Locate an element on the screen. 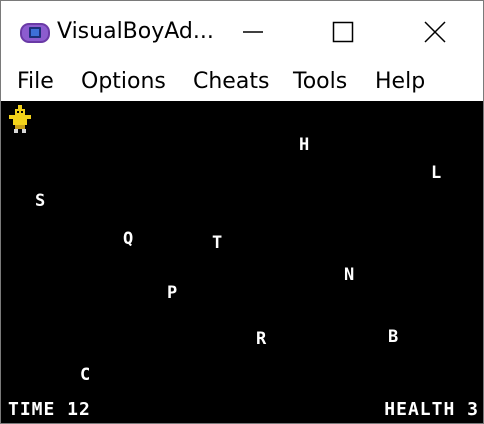 The width and height of the screenshot is (484, 424). letter-tile: P is located at coordinates (172, 293).